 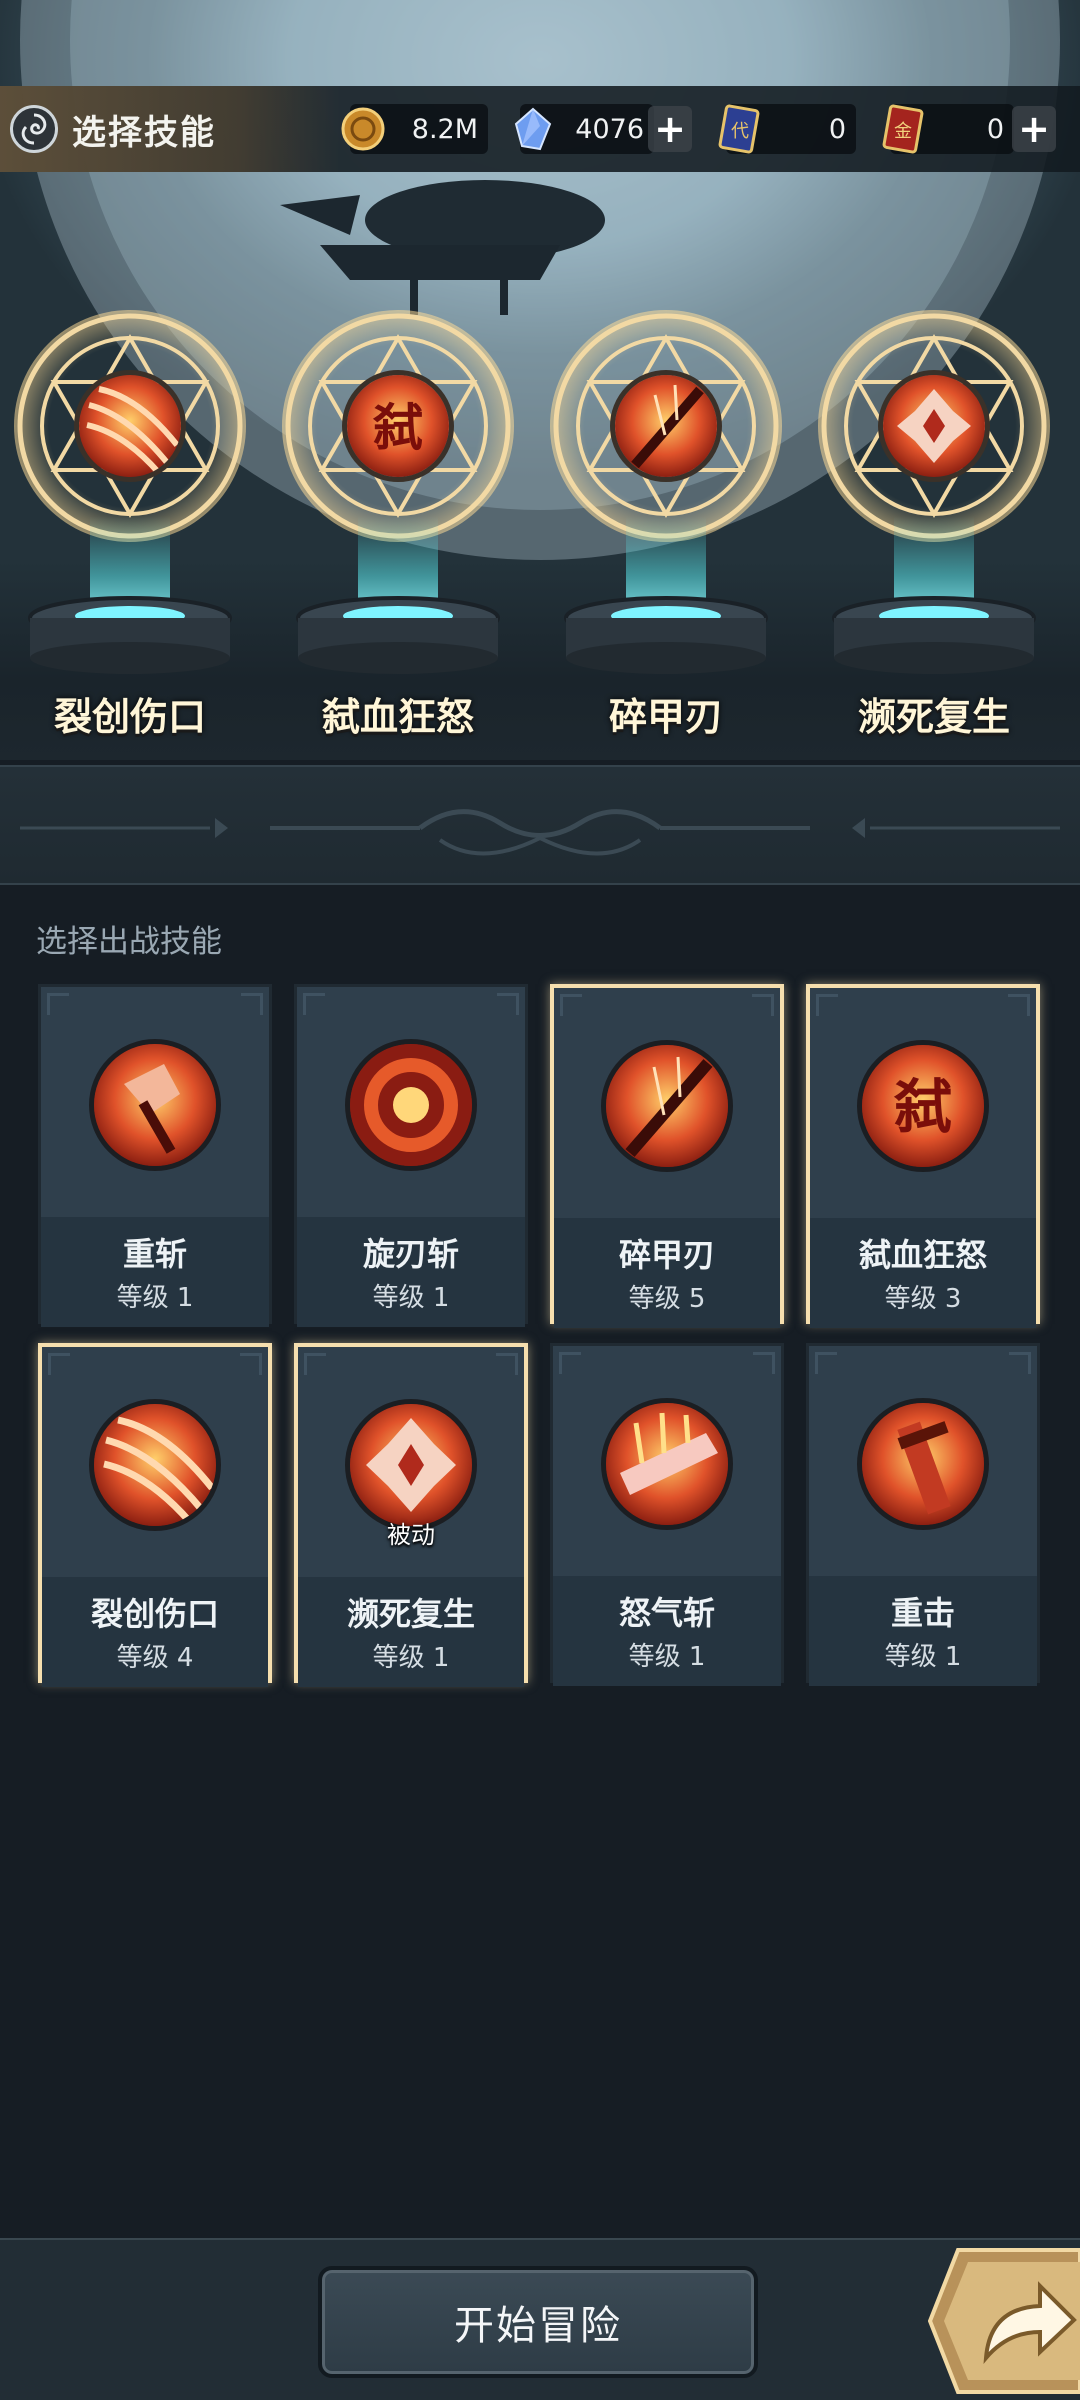 I want to click on skill-name: 濒死复生, so click(x=410, y=1614).